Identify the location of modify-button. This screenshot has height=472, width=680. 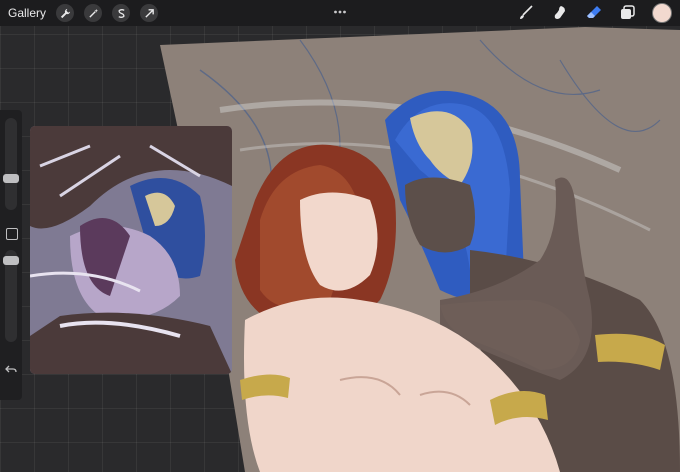
(12, 234).